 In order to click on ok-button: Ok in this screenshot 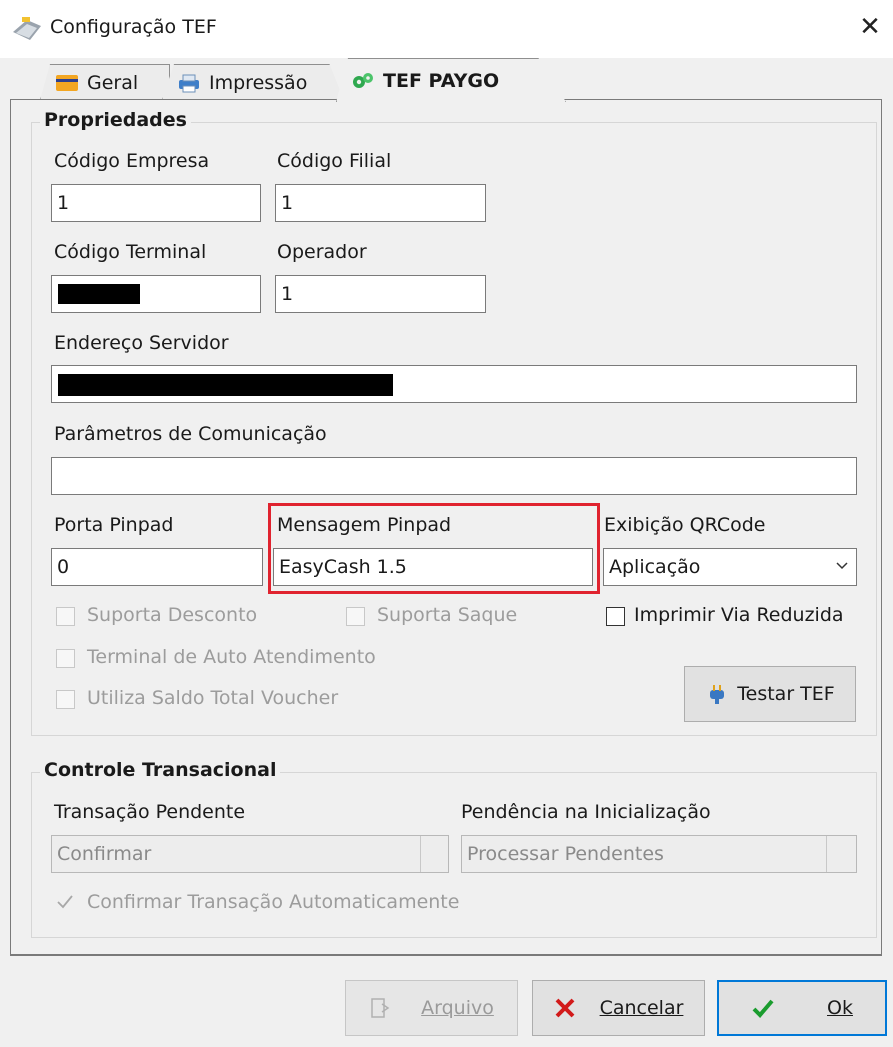, I will do `click(802, 1008)`.